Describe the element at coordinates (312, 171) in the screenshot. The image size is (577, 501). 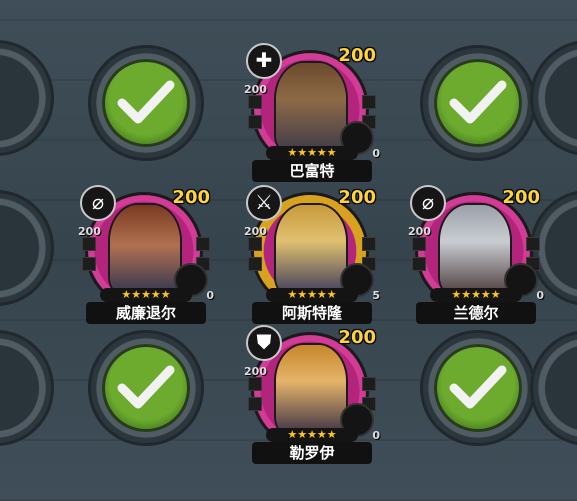
I see `hero-name: 巴富特` at that location.